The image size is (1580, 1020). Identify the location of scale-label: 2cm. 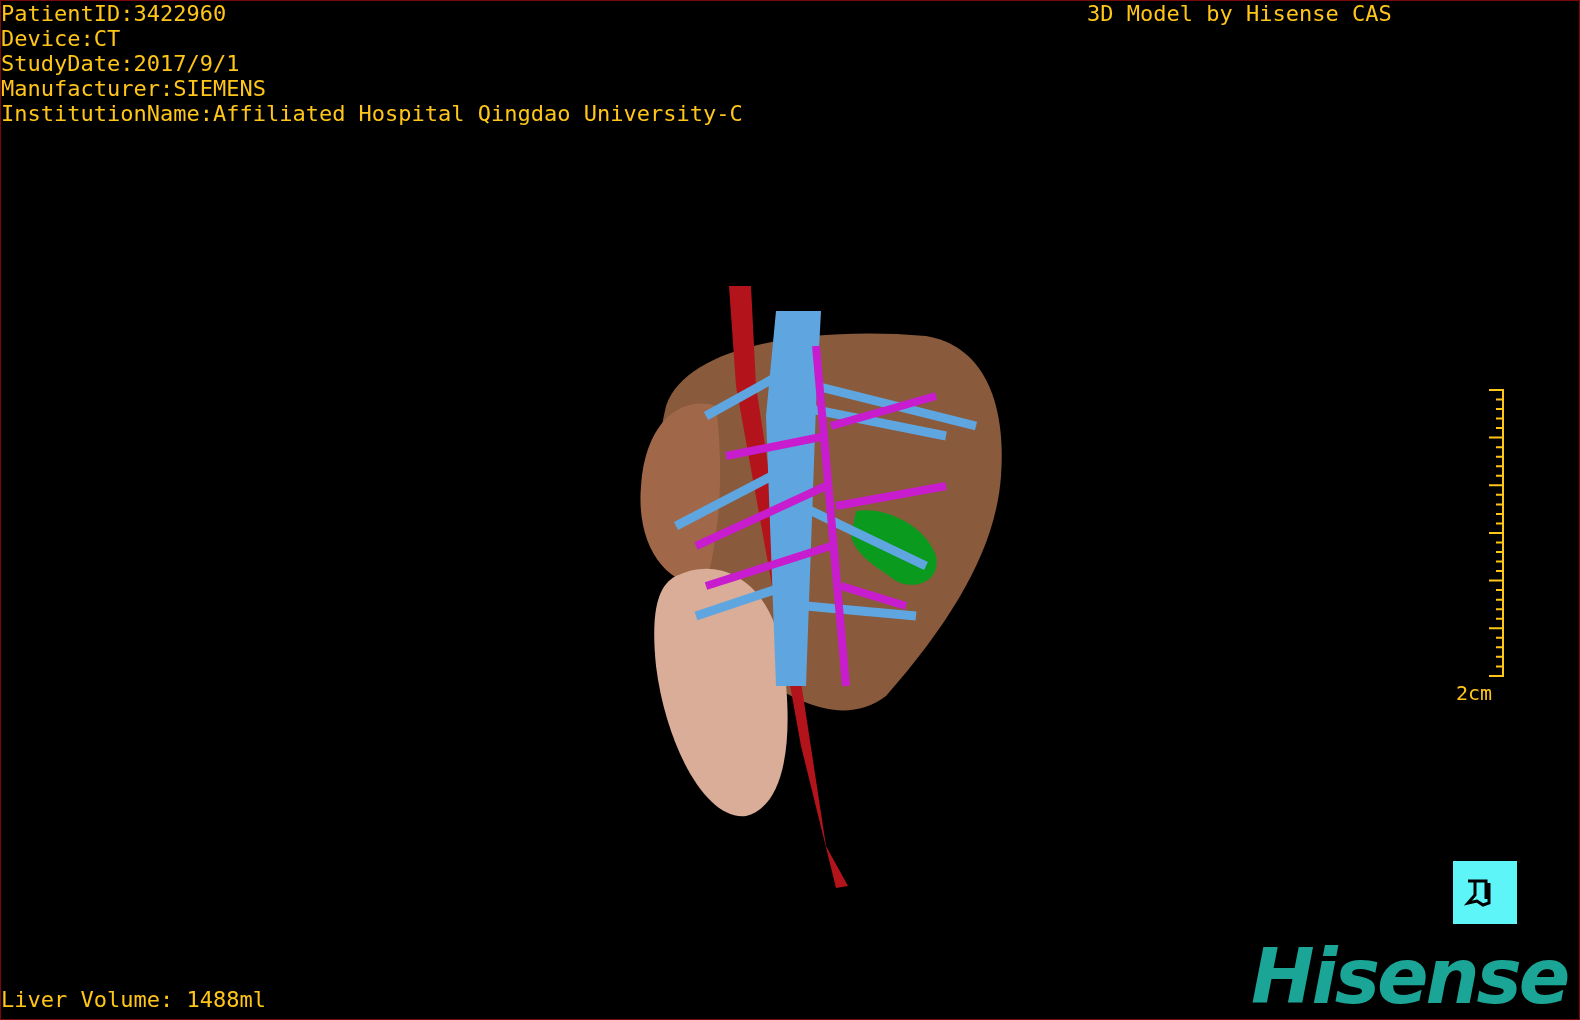
(1474, 693).